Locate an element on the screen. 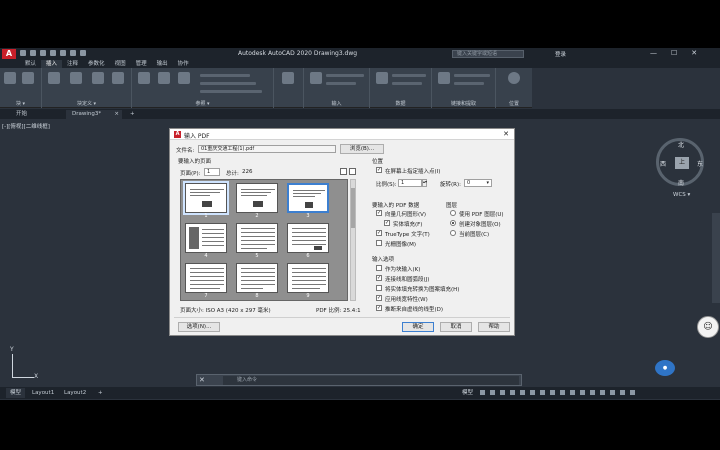 The image size is (720, 450). save-icon is located at coordinates (43, 53).